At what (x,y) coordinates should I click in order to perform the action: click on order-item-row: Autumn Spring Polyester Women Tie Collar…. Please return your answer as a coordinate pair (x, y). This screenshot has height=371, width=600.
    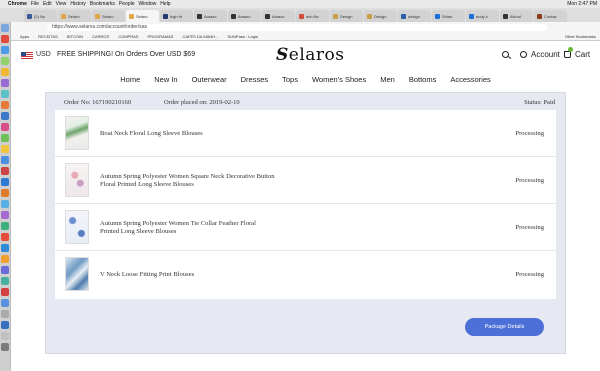
    Looking at the image, I should click on (305, 227).